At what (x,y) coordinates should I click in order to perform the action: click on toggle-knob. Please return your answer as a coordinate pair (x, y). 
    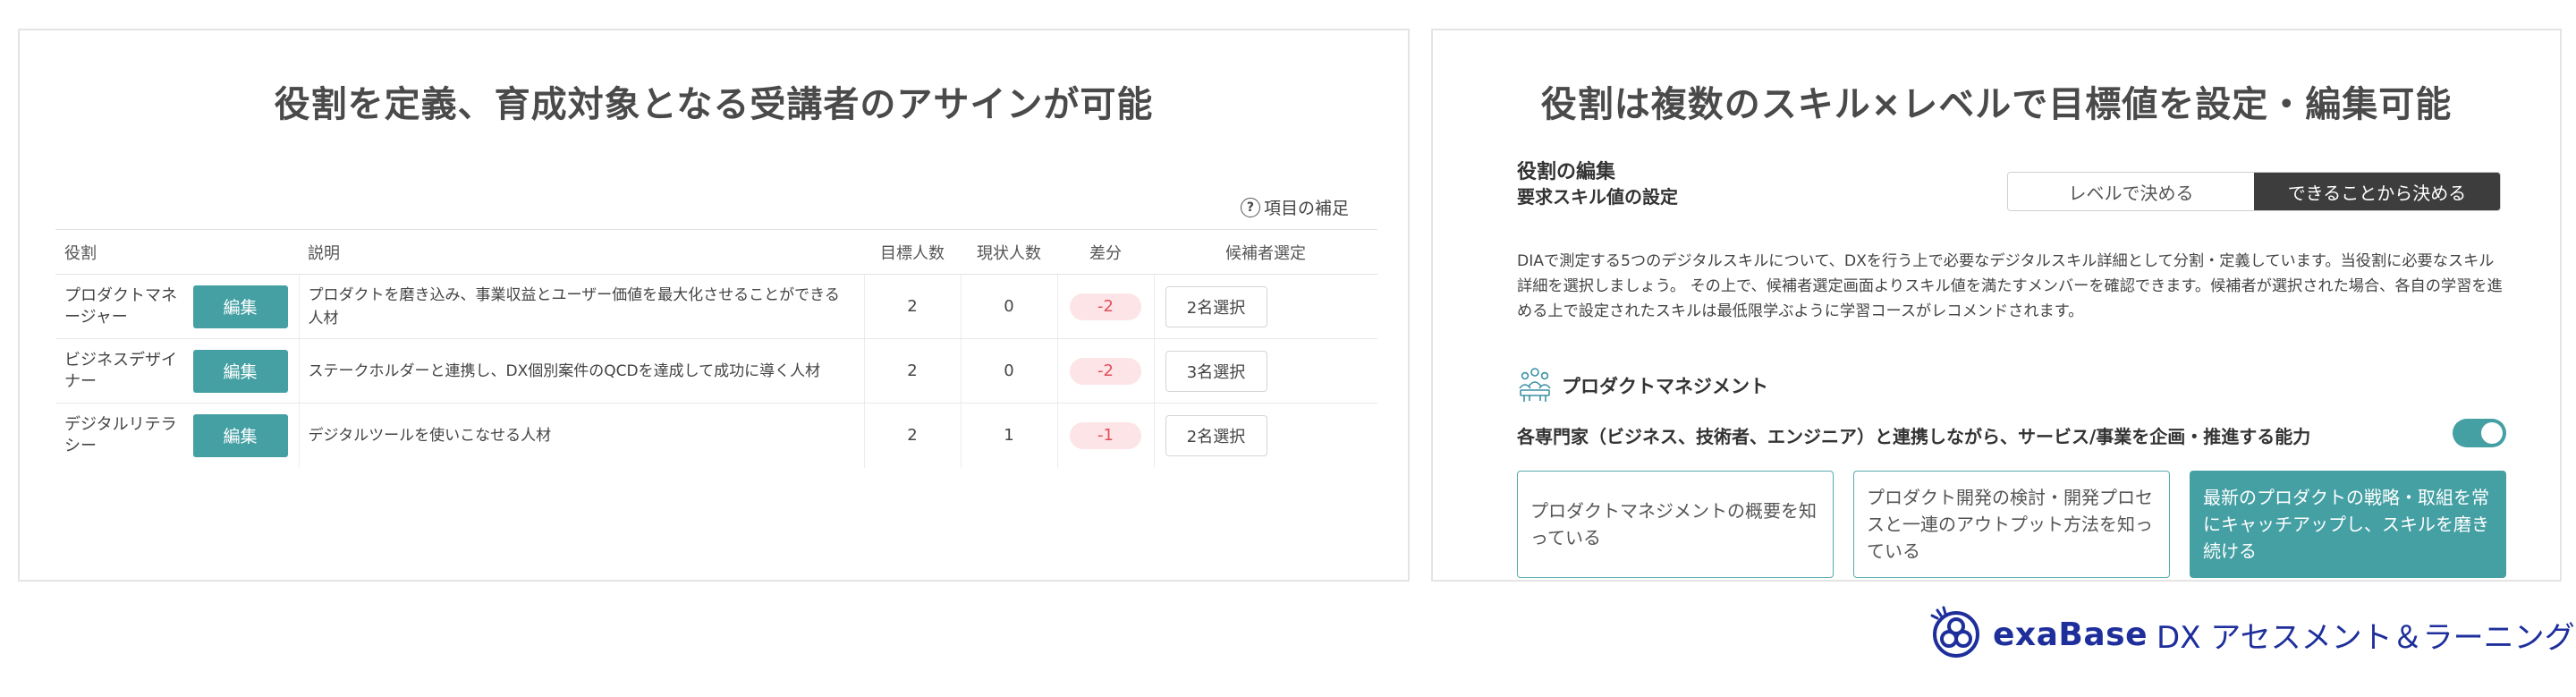
    Looking at the image, I should click on (2492, 433).